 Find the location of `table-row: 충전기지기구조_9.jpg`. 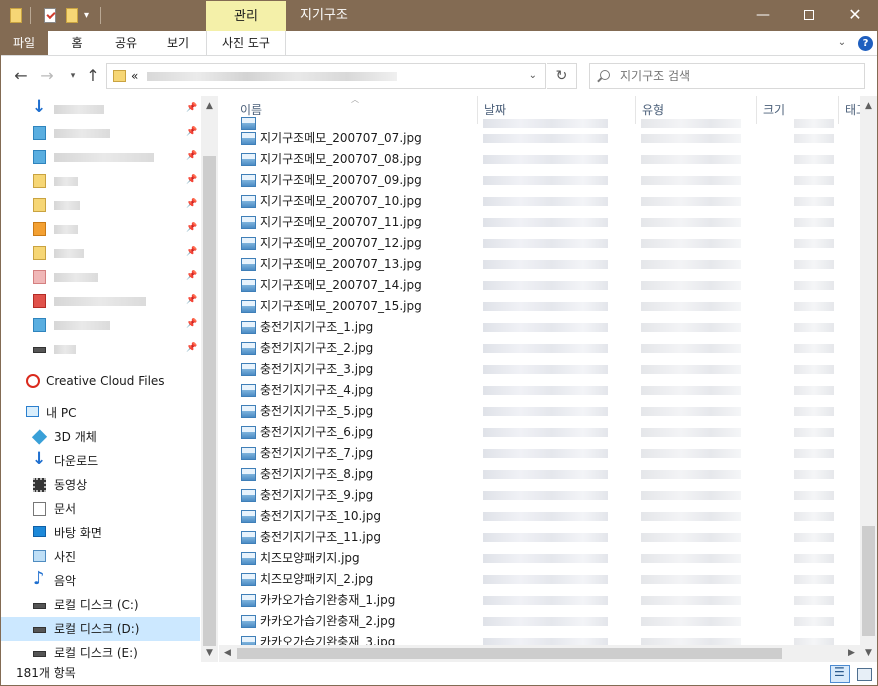

table-row: 충전기지기구조_9.jpg is located at coordinates (539, 495).